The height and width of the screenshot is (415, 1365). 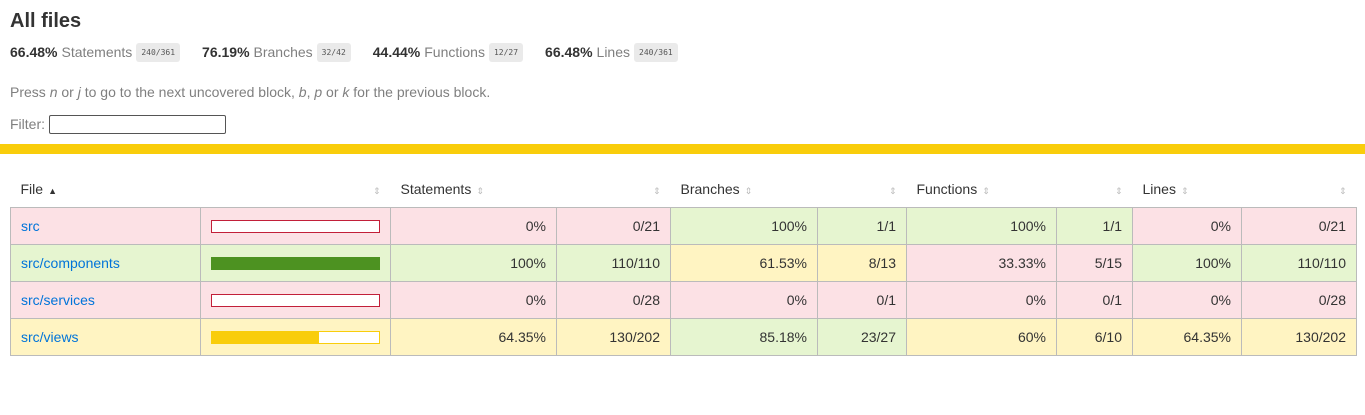 What do you see at coordinates (295, 189) in the screenshot?
I see `header-file-bar: ⇕` at bounding box center [295, 189].